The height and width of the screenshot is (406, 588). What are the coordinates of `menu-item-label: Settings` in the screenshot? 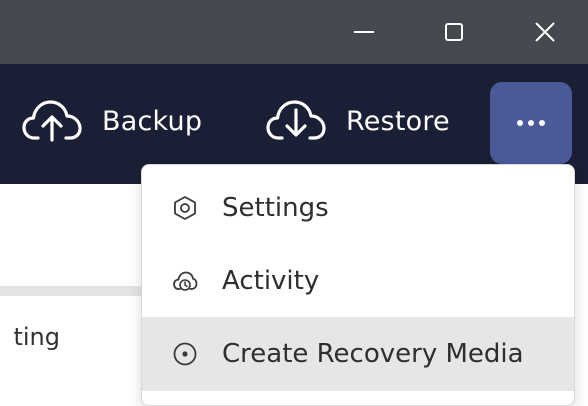 It's located at (275, 208).